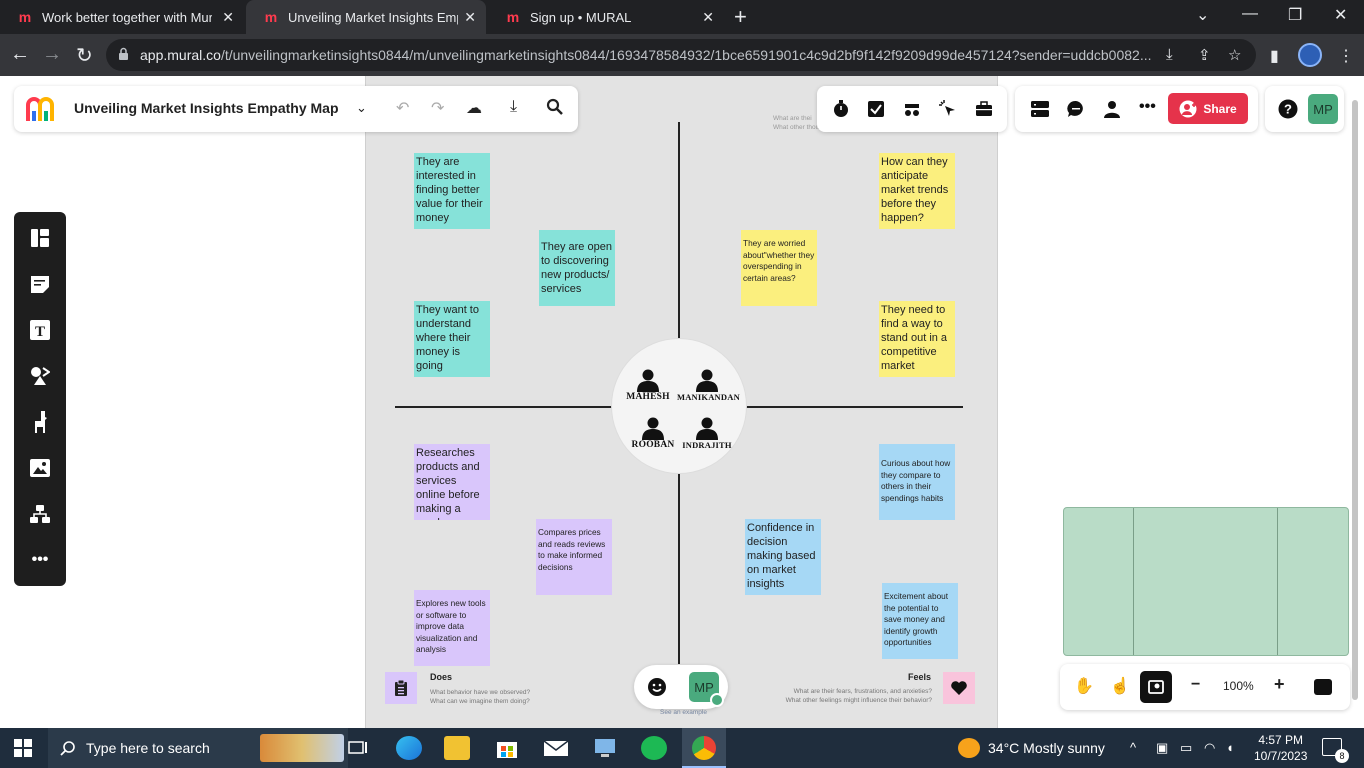  I want to click on weather-text: 34°C Mostly sunny, so click(1046, 748).